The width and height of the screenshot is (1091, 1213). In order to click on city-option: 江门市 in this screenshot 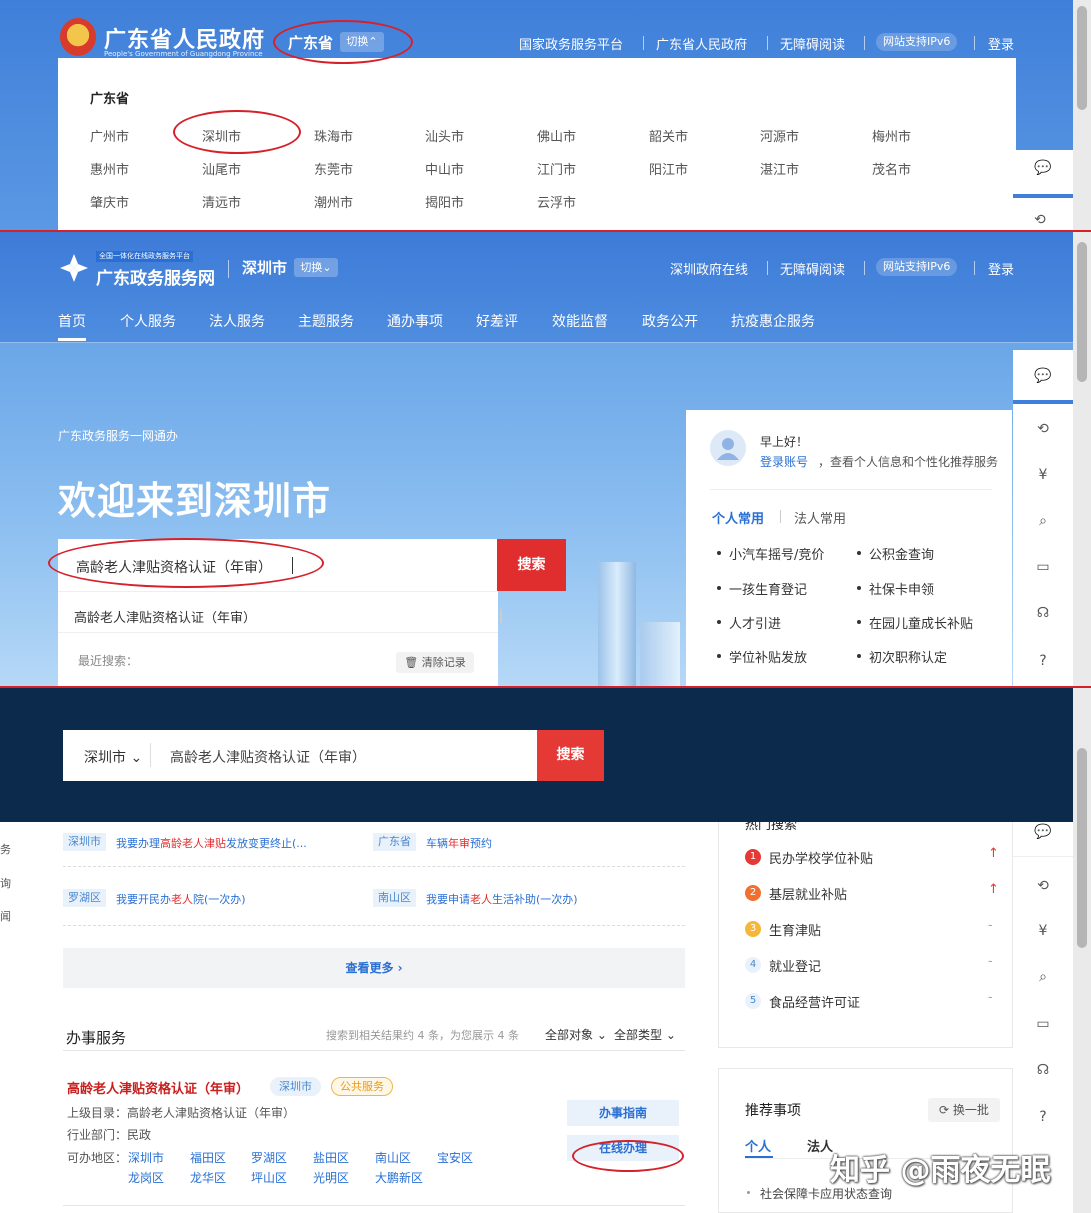, I will do `click(556, 168)`.